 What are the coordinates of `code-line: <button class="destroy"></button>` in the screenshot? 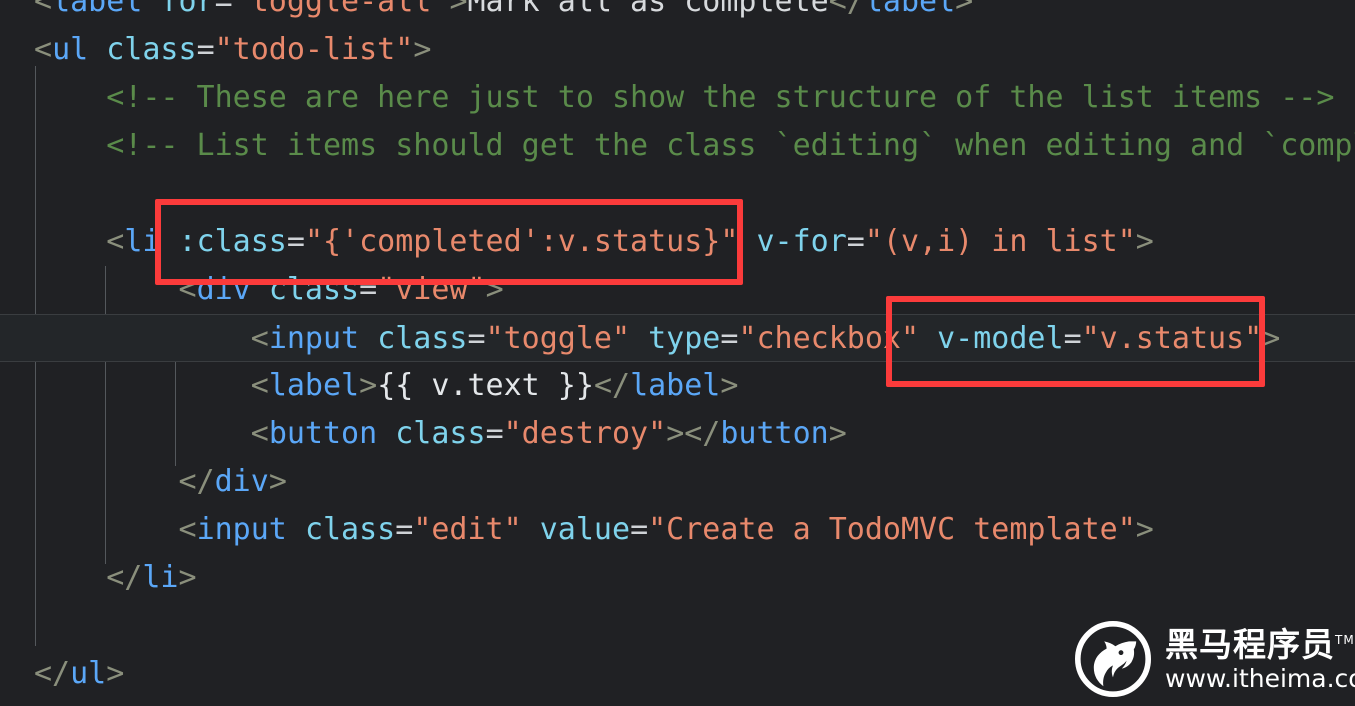 It's located at (677, 434).